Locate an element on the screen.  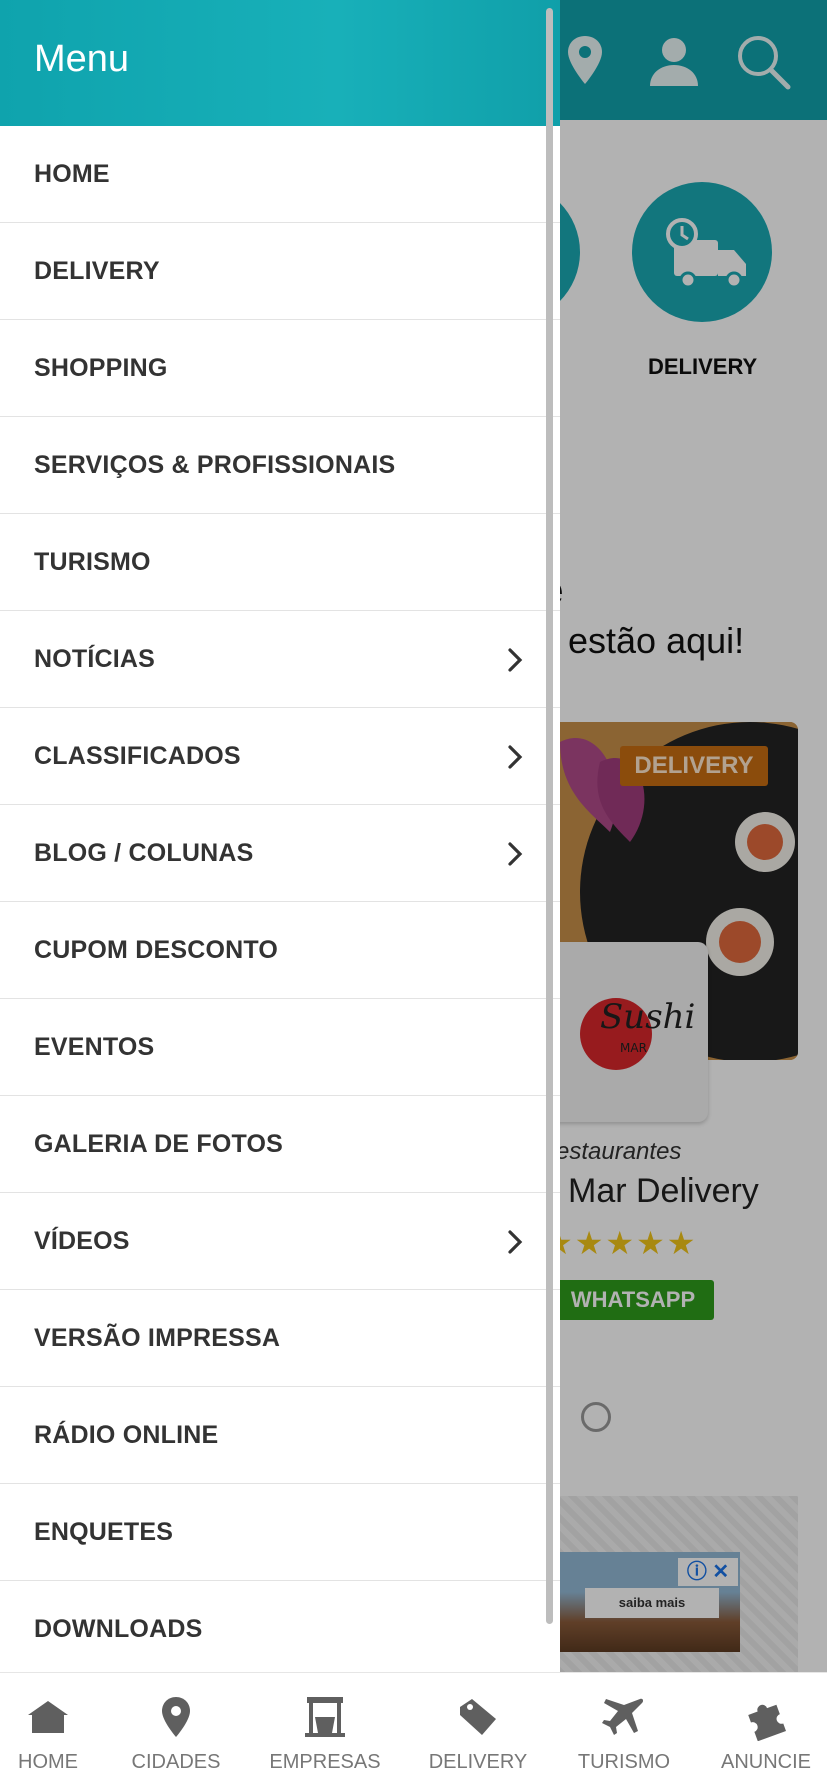
drawer-scrollbar is located at coordinates (549, 816).